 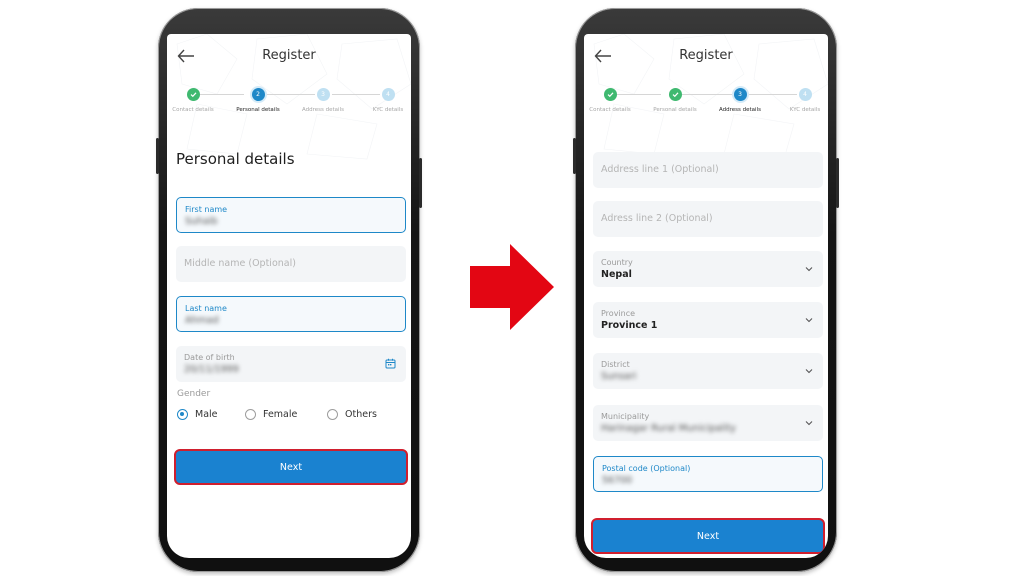 I want to click on field-value: Suhaib, so click(x=201, y=221).